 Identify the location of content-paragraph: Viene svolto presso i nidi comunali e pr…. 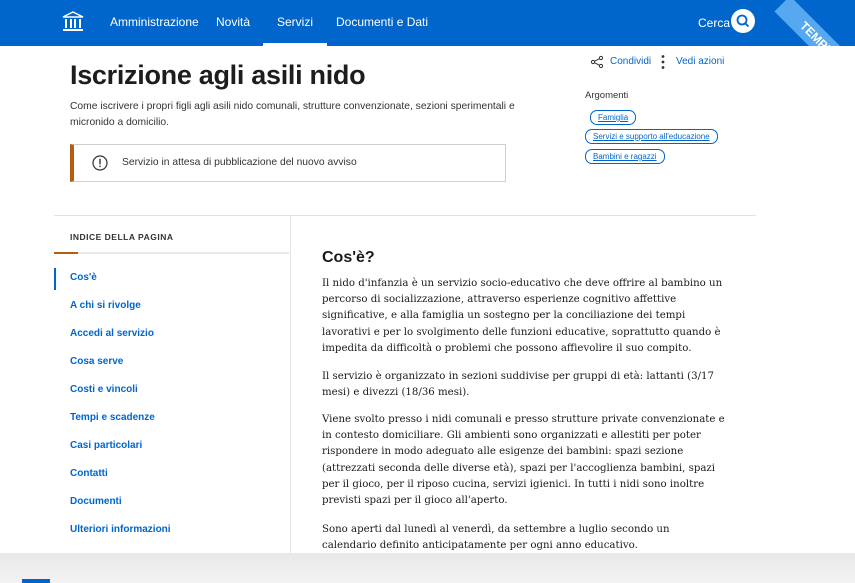
(523, 460).